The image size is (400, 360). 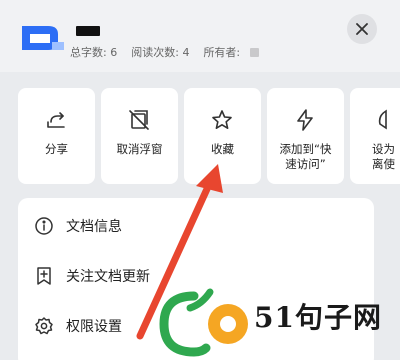 What do you see at coordinates (222, 136) in the screenshot?
I see `favorite-button: 收藏` at bounding box center [222, 136].